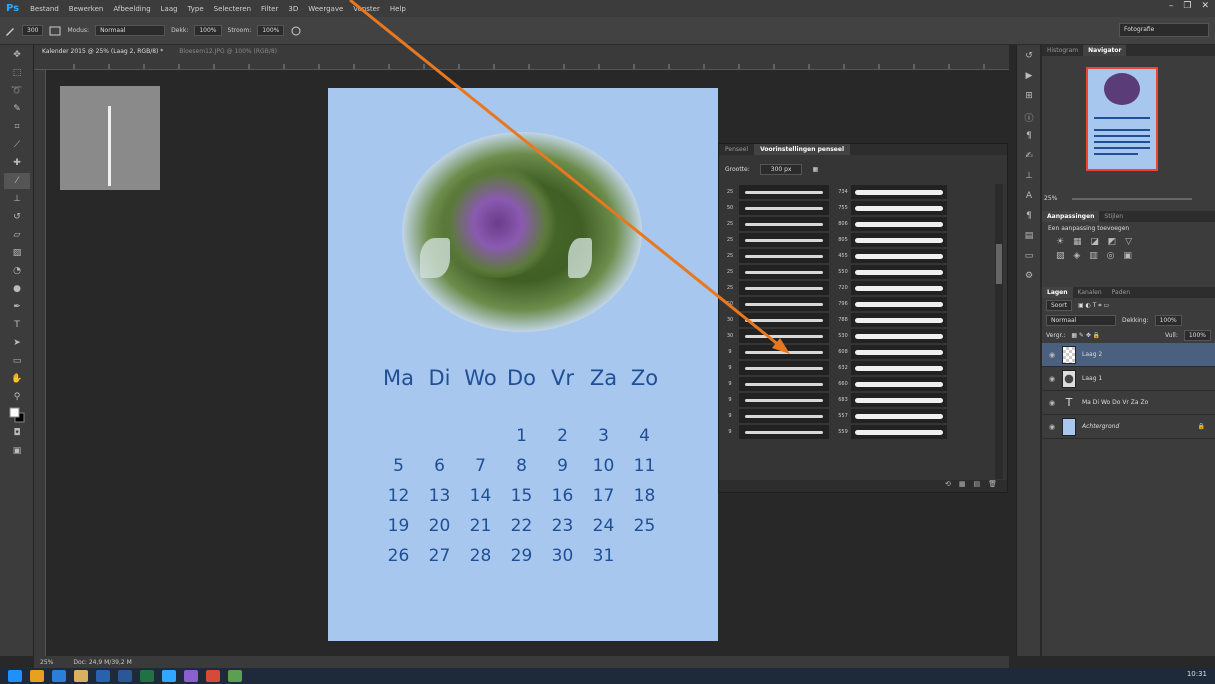 This screenshot has width=1215, height=684. Describe the element at coordinates (841, 336) in the screenshot. I see `brush-preset-row: 30 530` at that location.